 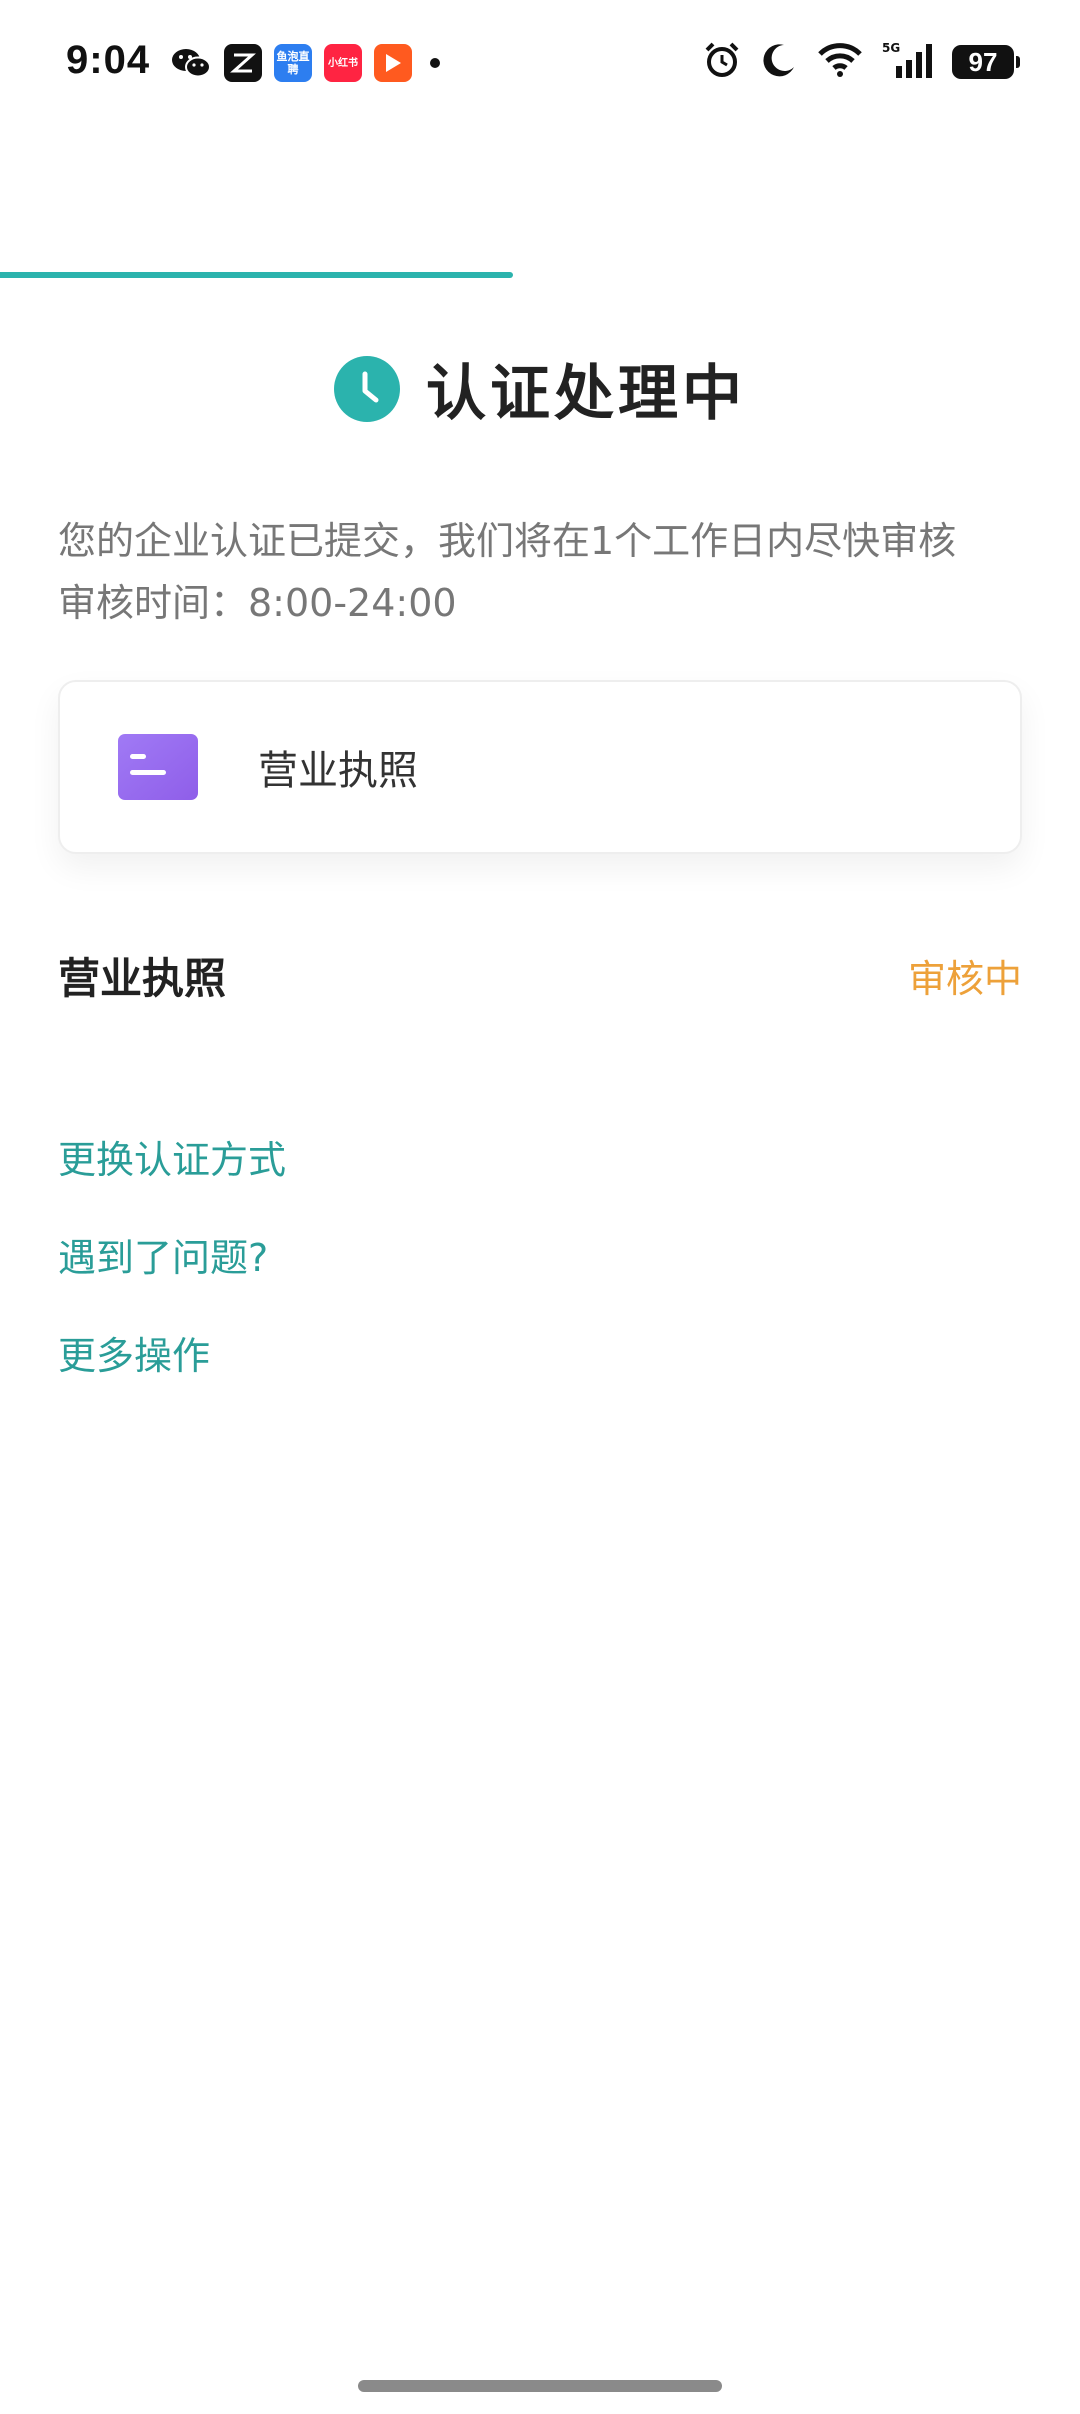 What do you see at coordinates (891, 48) in the screenshot?
I see `svg-text: 5G` at bounding box center [891, 48].